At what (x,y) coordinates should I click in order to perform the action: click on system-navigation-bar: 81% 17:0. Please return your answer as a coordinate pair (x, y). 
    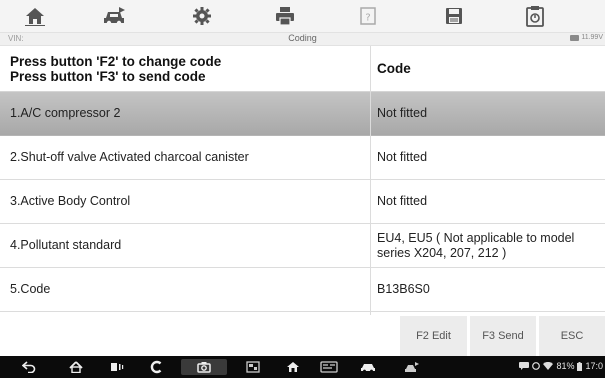
    Looking at the image, I should click on (302, 367).